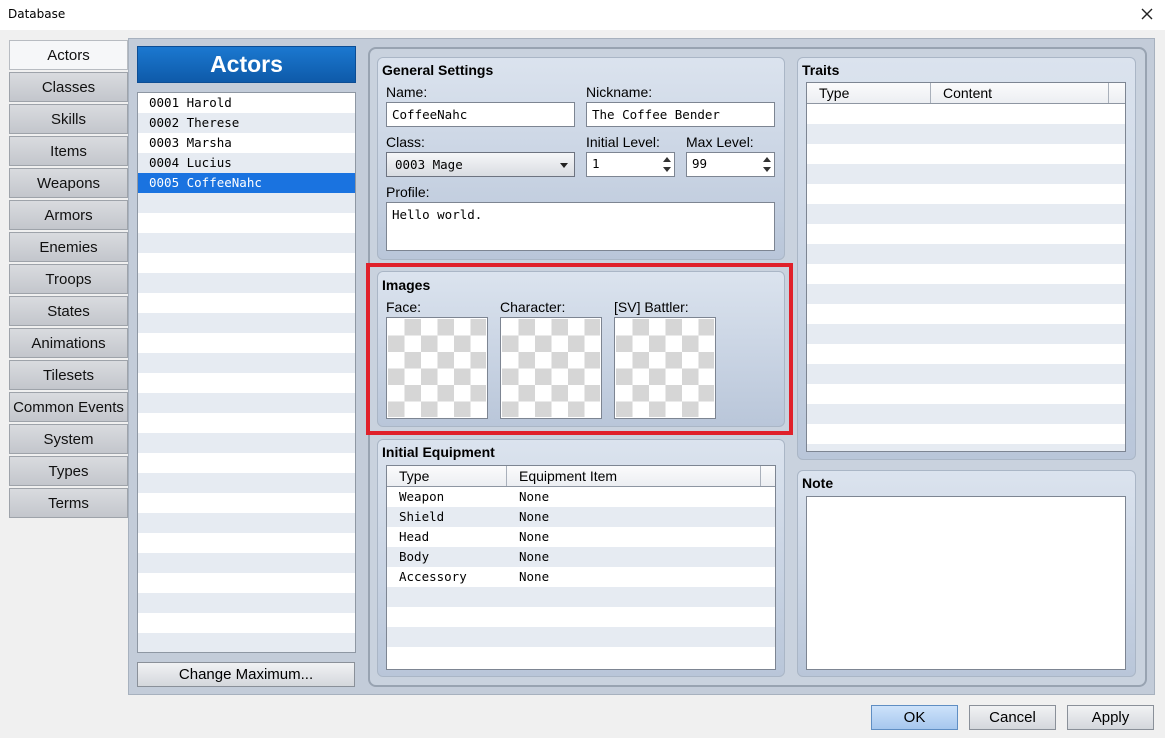 Image resolution: width=1165 pixels, height=738 pixels. I want to click on note-title: Note, so click(818, 483).